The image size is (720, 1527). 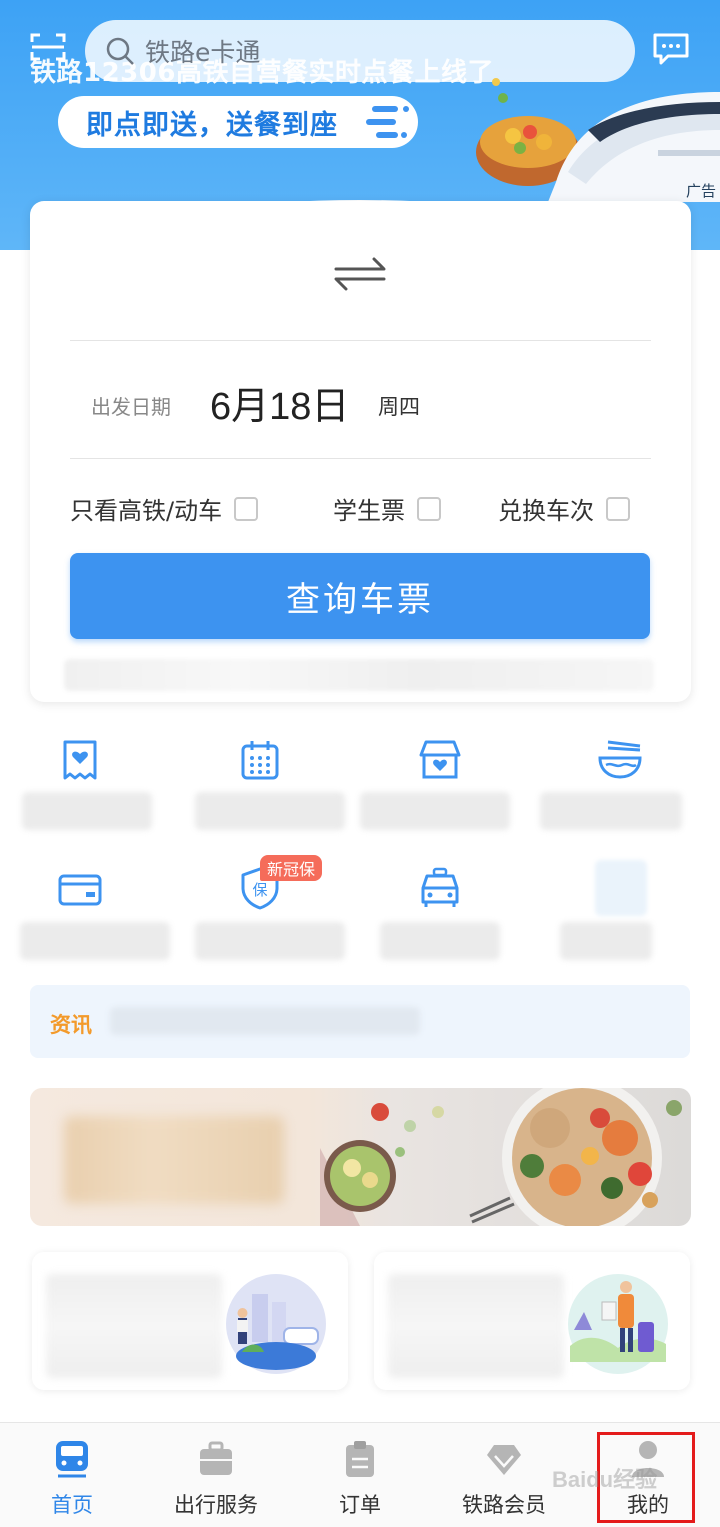 What do you see at coordinates (259, 890) in the screenshot?
I see `insurance-icon-text: 保` at bounding box center [259, 890].